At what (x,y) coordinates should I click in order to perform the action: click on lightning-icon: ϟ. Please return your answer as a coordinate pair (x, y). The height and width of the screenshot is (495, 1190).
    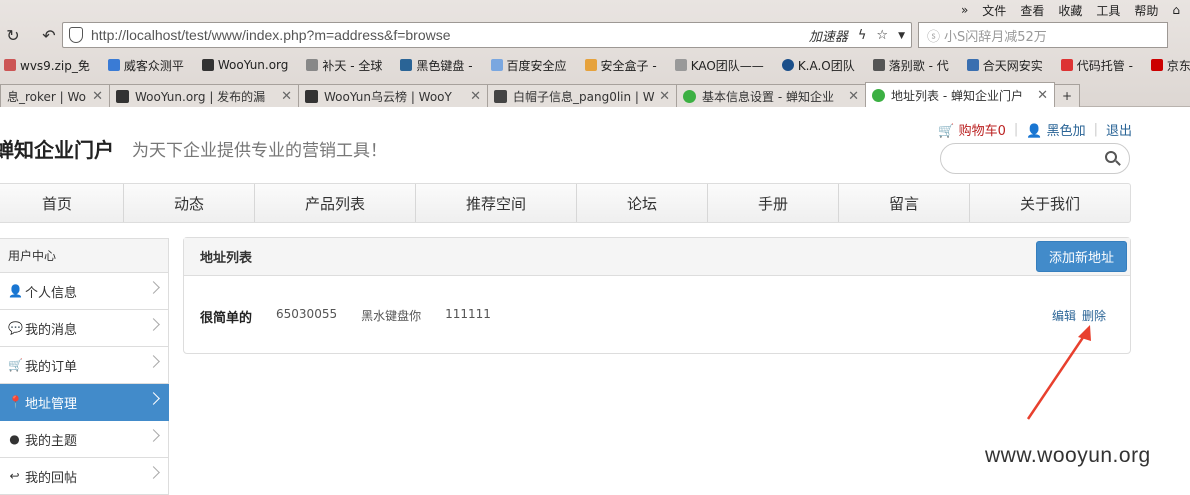
    Looking at the image, I should click on (862, 35).